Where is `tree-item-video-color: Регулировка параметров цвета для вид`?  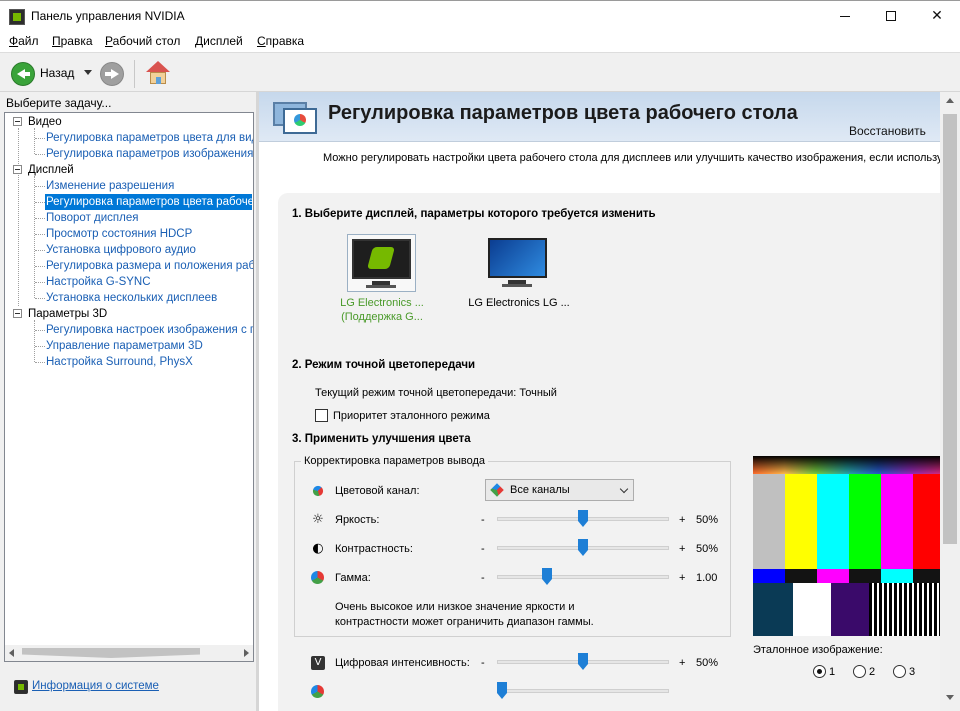 tree-item-video-color: Регулировка параметров цвета для вид is located at coordinates (149, 138).